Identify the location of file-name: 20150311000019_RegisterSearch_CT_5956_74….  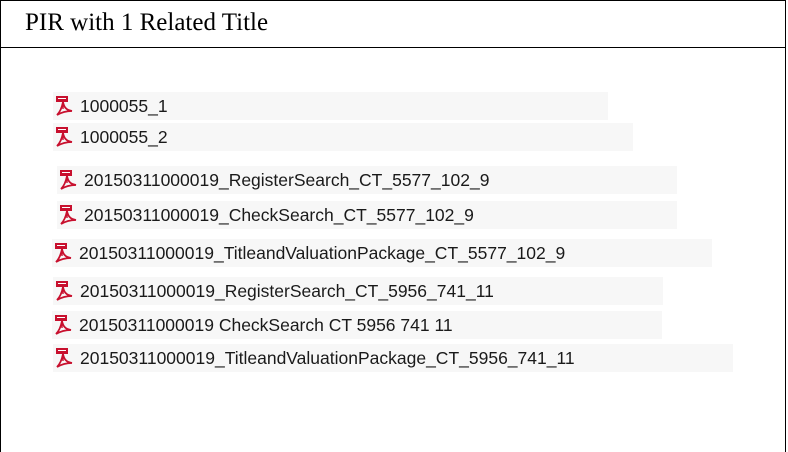
(287, 291).